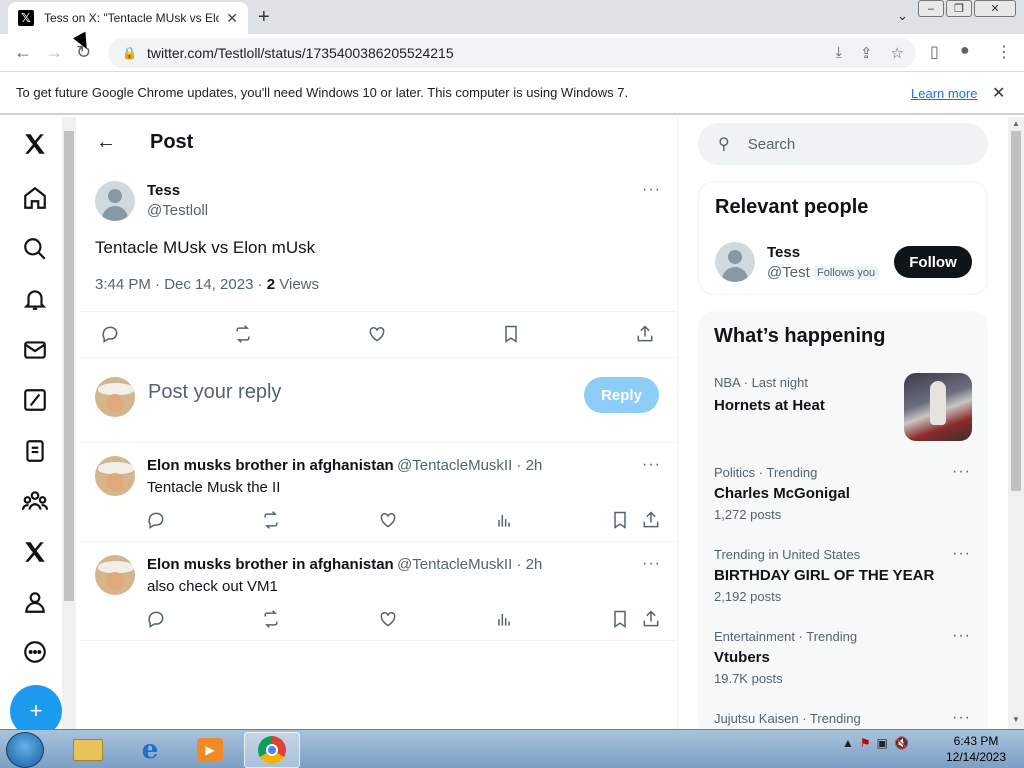 The image size is (1024, 768). I want to click on page-scroll-thumb, so click(1016, 311).